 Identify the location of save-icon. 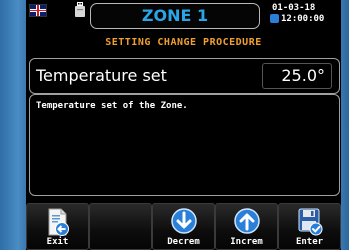
(310, 222).